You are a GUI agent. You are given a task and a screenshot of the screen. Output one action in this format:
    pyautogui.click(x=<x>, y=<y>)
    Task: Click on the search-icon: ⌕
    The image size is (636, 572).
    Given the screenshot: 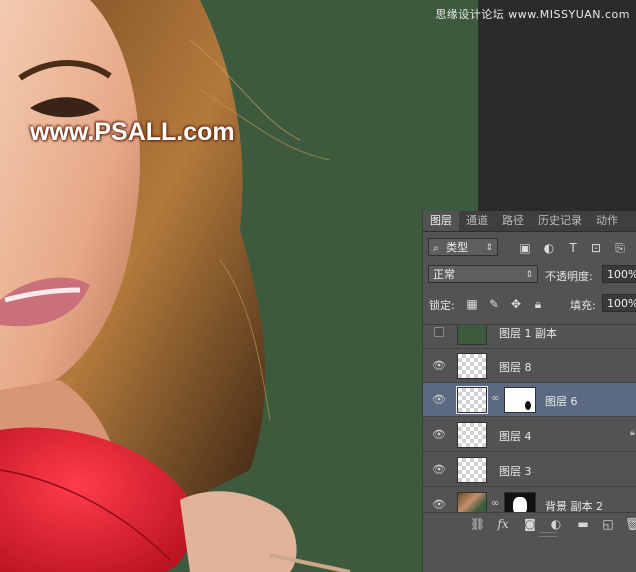 What is the action you would take?
    pyautogui.click(x=436, y=248)
    